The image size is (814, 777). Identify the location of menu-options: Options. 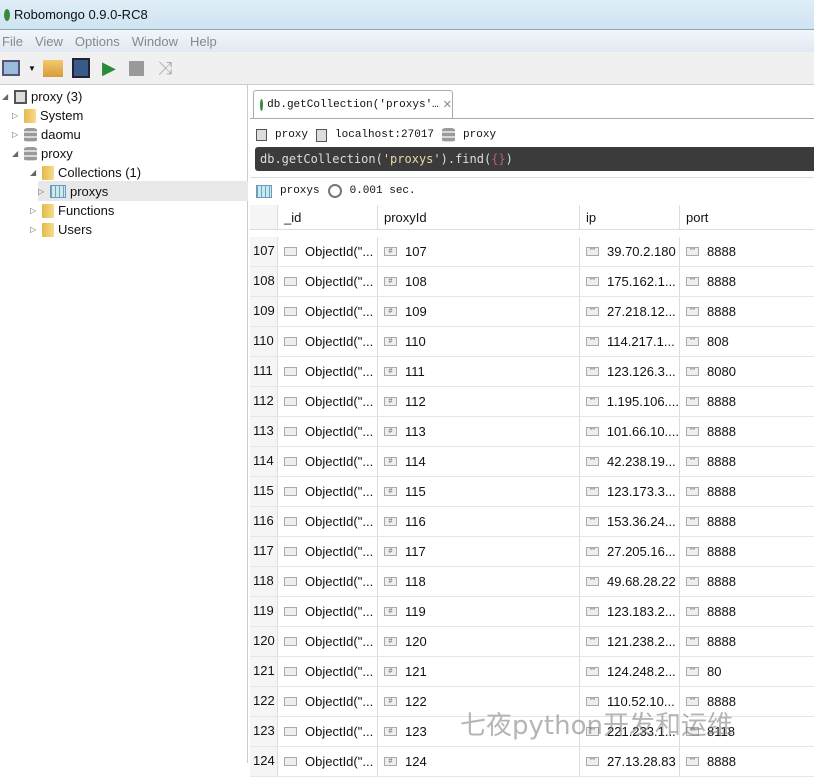
(99, 41).